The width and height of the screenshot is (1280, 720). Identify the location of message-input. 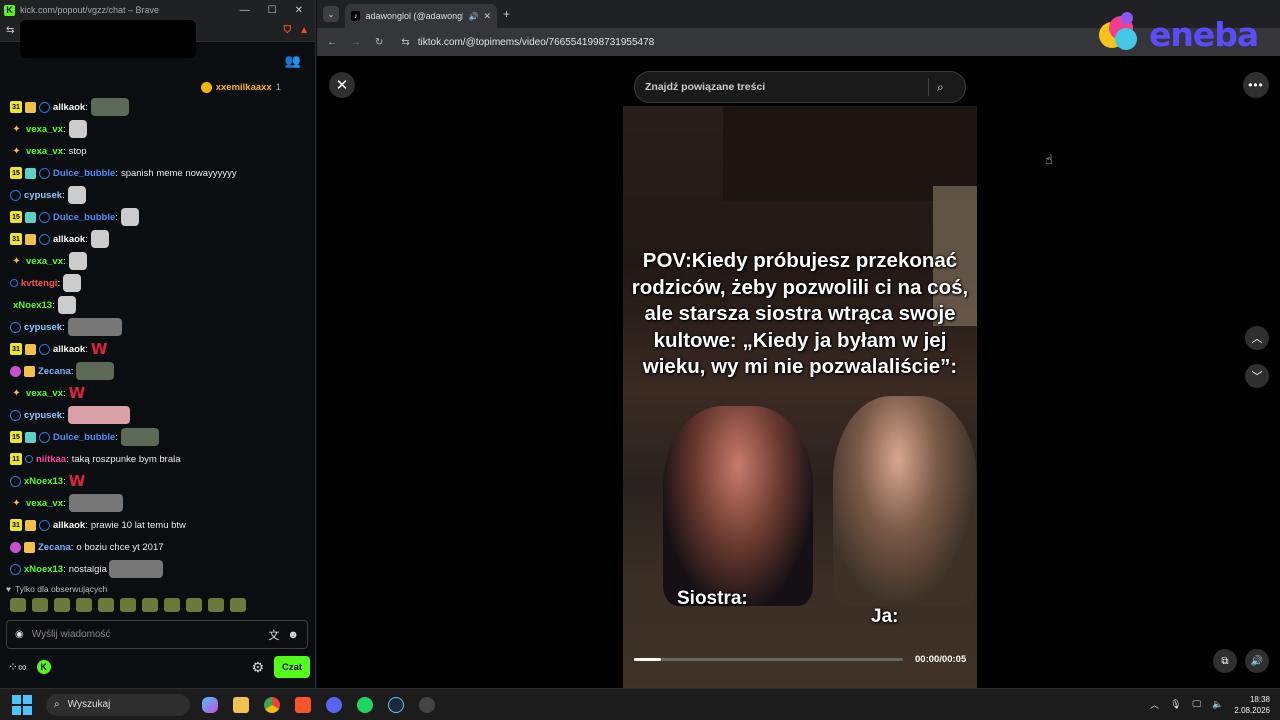
(146, 634).